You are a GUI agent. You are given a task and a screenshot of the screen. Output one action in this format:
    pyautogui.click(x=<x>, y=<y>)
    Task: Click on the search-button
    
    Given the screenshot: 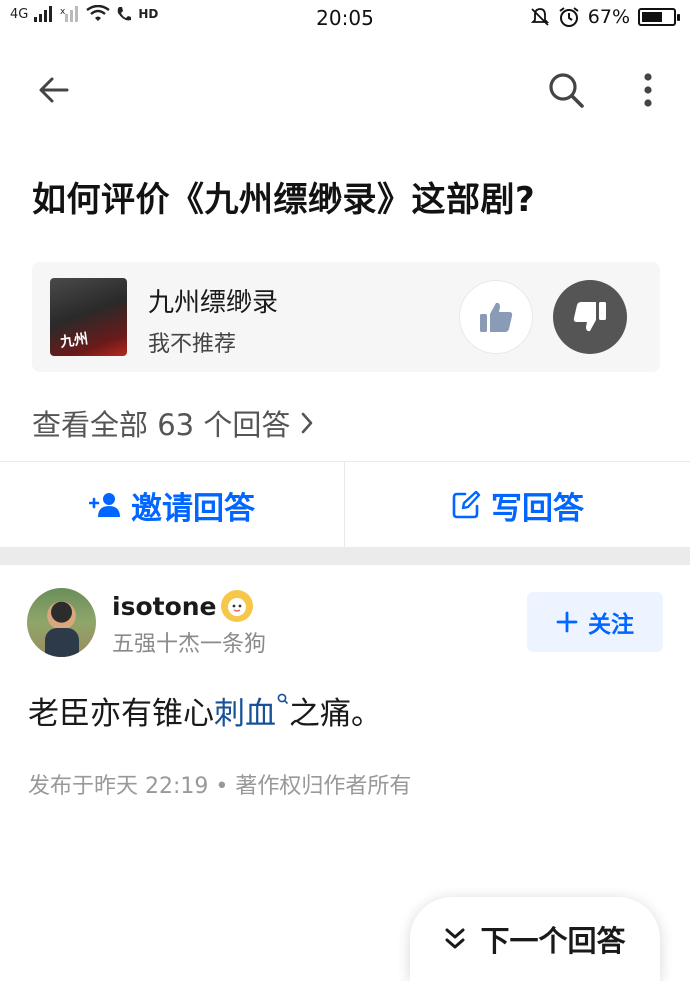 What is the action you would take?
    pyautogui.click(x=566, y=90)
    